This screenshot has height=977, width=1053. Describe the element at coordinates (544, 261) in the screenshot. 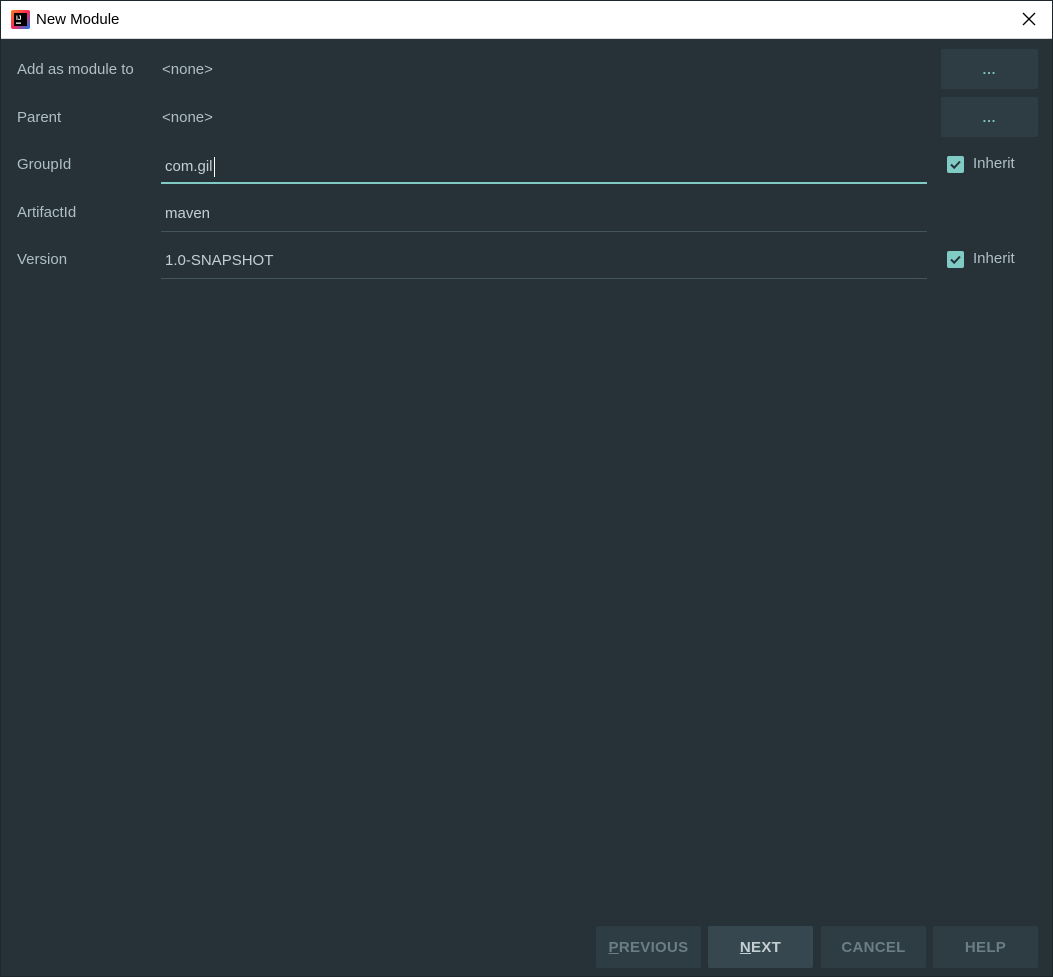

I see `version-field: 1.0-SNAPSHOT` at that location.